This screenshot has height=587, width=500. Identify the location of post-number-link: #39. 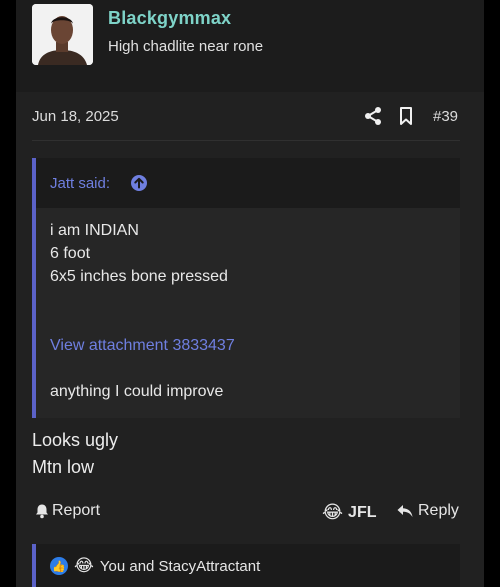
(445, 116).